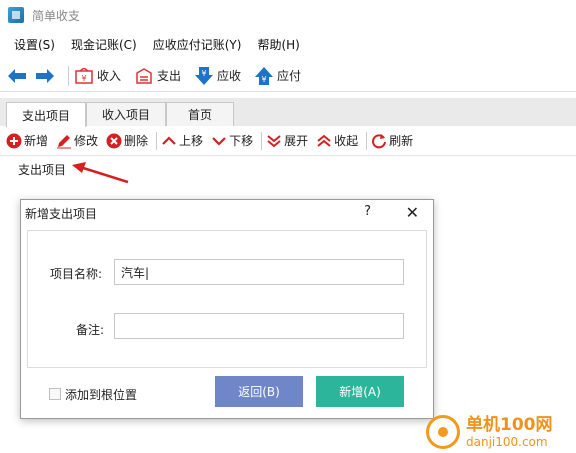 The image size is (576, 453). Describe the element at coordinates (101, 395) in the screenshot. I see `add-to-root-label: 添加到根位置` at that location.